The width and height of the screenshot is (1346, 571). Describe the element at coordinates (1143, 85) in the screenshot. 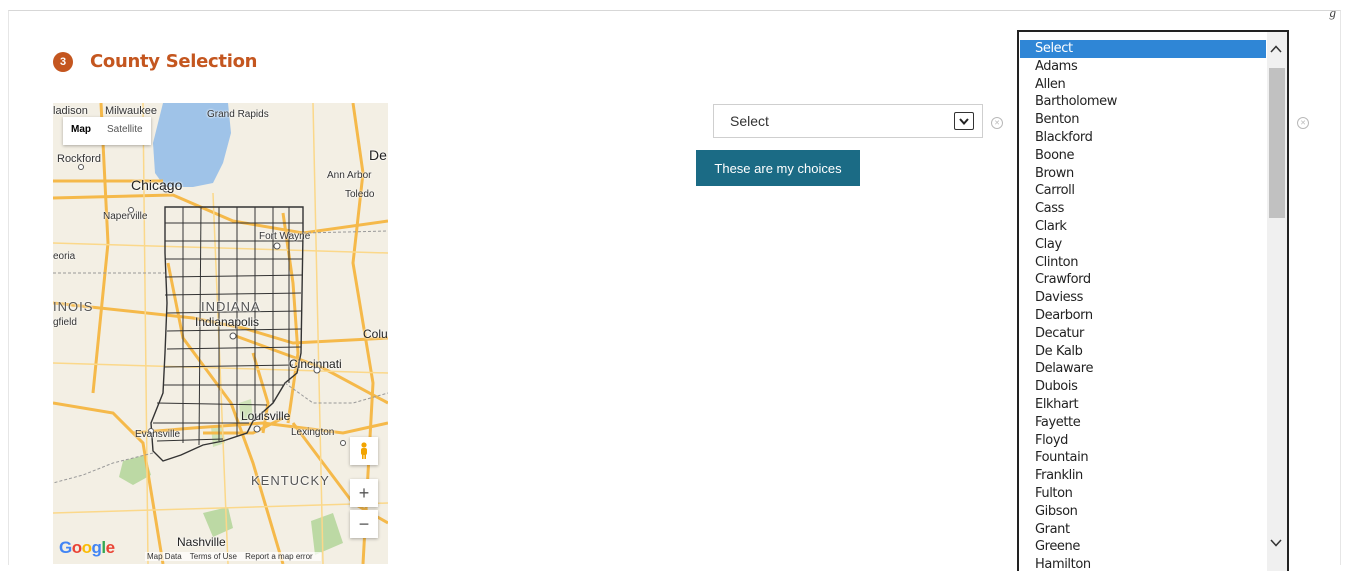

I see `county-option: Allen` at that location.